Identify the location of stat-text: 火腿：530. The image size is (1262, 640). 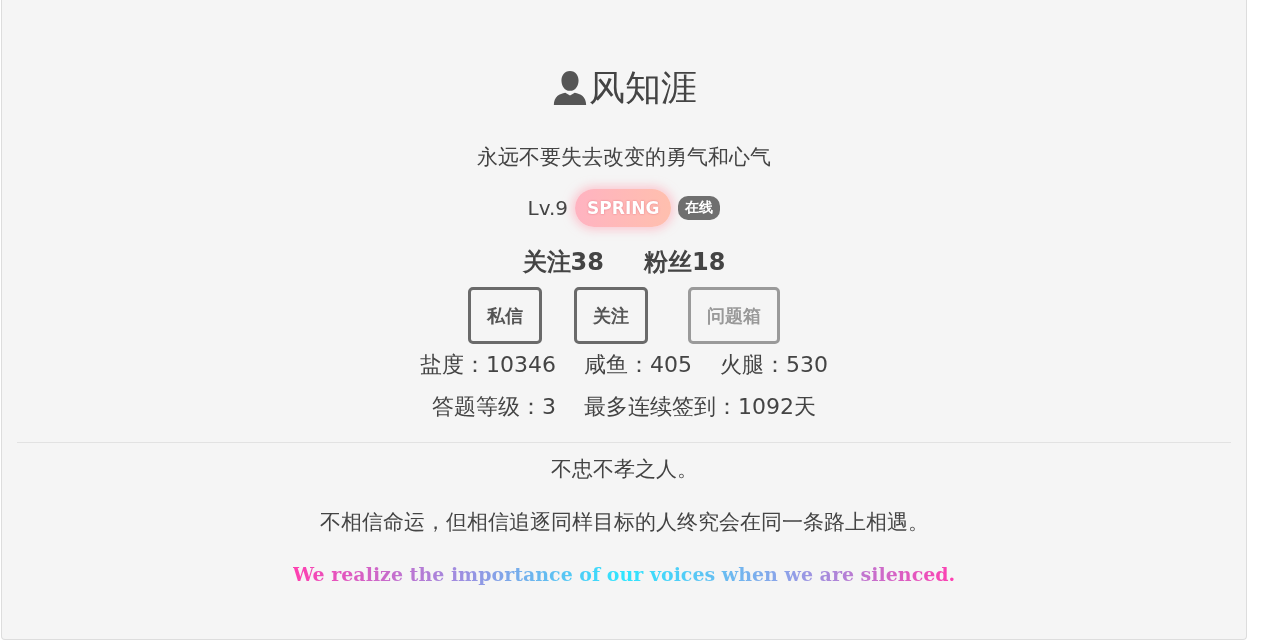
(774, 365).